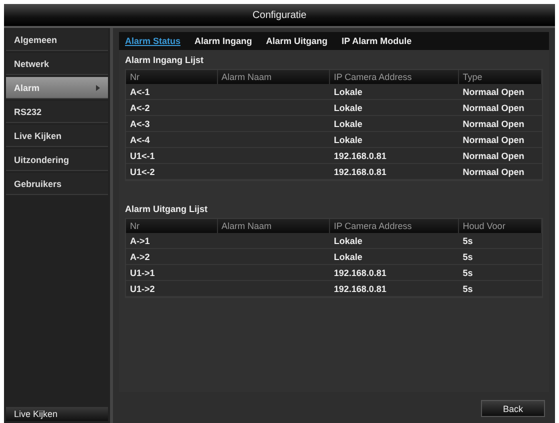 The image size is (559, 423). Describe the element at coordinates (57, 136) in the screenshot. I see `sidebar-item: Live Kijken` at that location.